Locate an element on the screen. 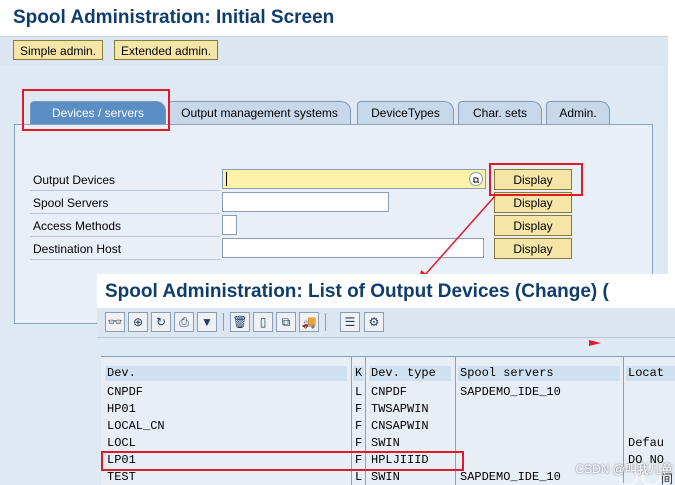 The height and width of the screenshot is (485, 675). details-icon: ⊕ is located at coordinates (138, 322).